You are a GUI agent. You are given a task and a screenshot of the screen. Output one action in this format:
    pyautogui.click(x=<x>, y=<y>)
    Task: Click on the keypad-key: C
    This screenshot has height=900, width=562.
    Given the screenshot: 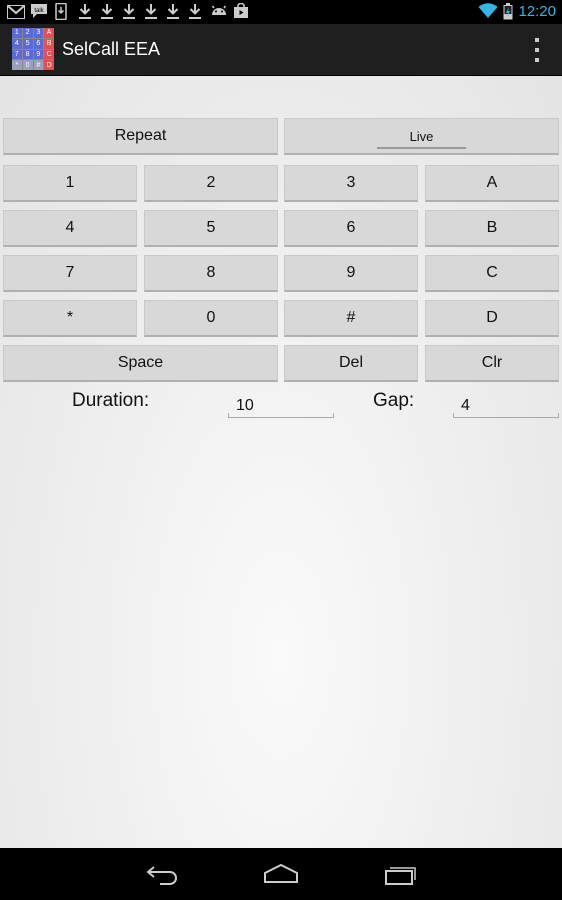 What is the action you would take?
    pyautogui.click(x=492, y=273)
    